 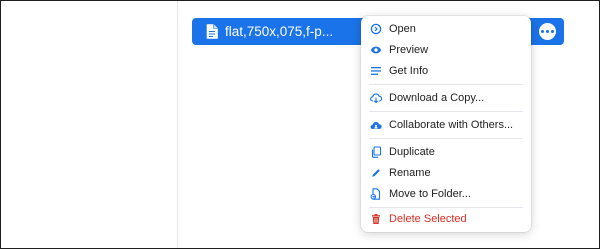 I want to click on move-file-icon, so click(x=376, y=194).